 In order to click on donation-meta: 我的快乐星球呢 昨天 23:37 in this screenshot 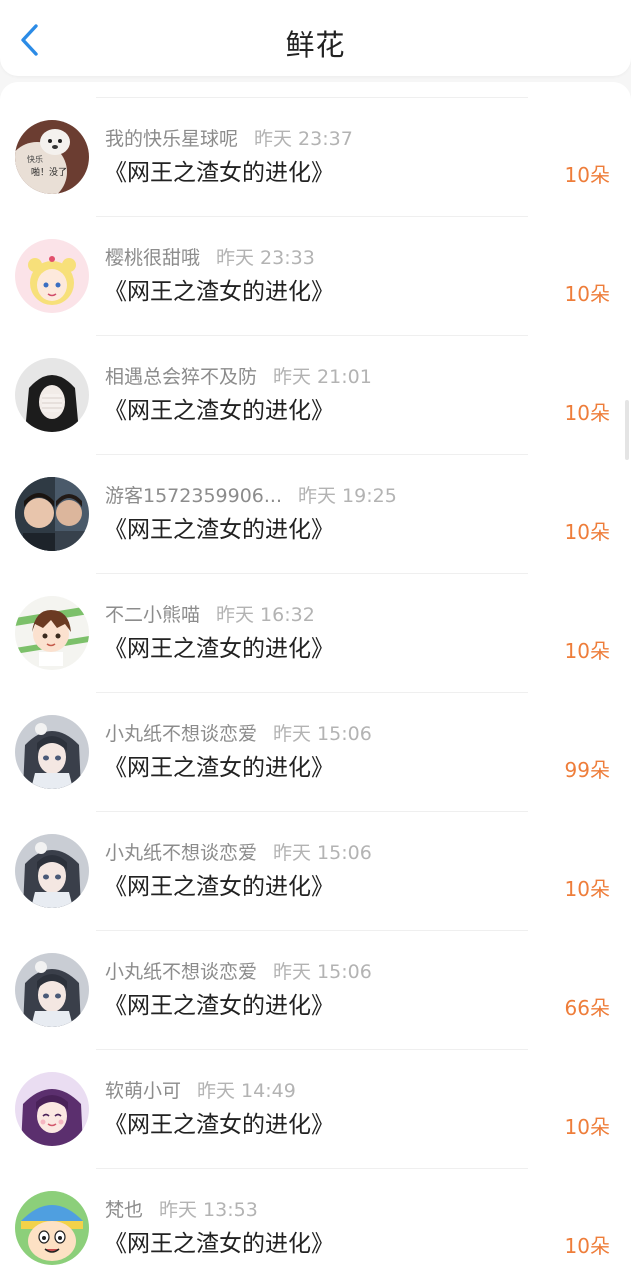, I will do `click(229, 139)`.